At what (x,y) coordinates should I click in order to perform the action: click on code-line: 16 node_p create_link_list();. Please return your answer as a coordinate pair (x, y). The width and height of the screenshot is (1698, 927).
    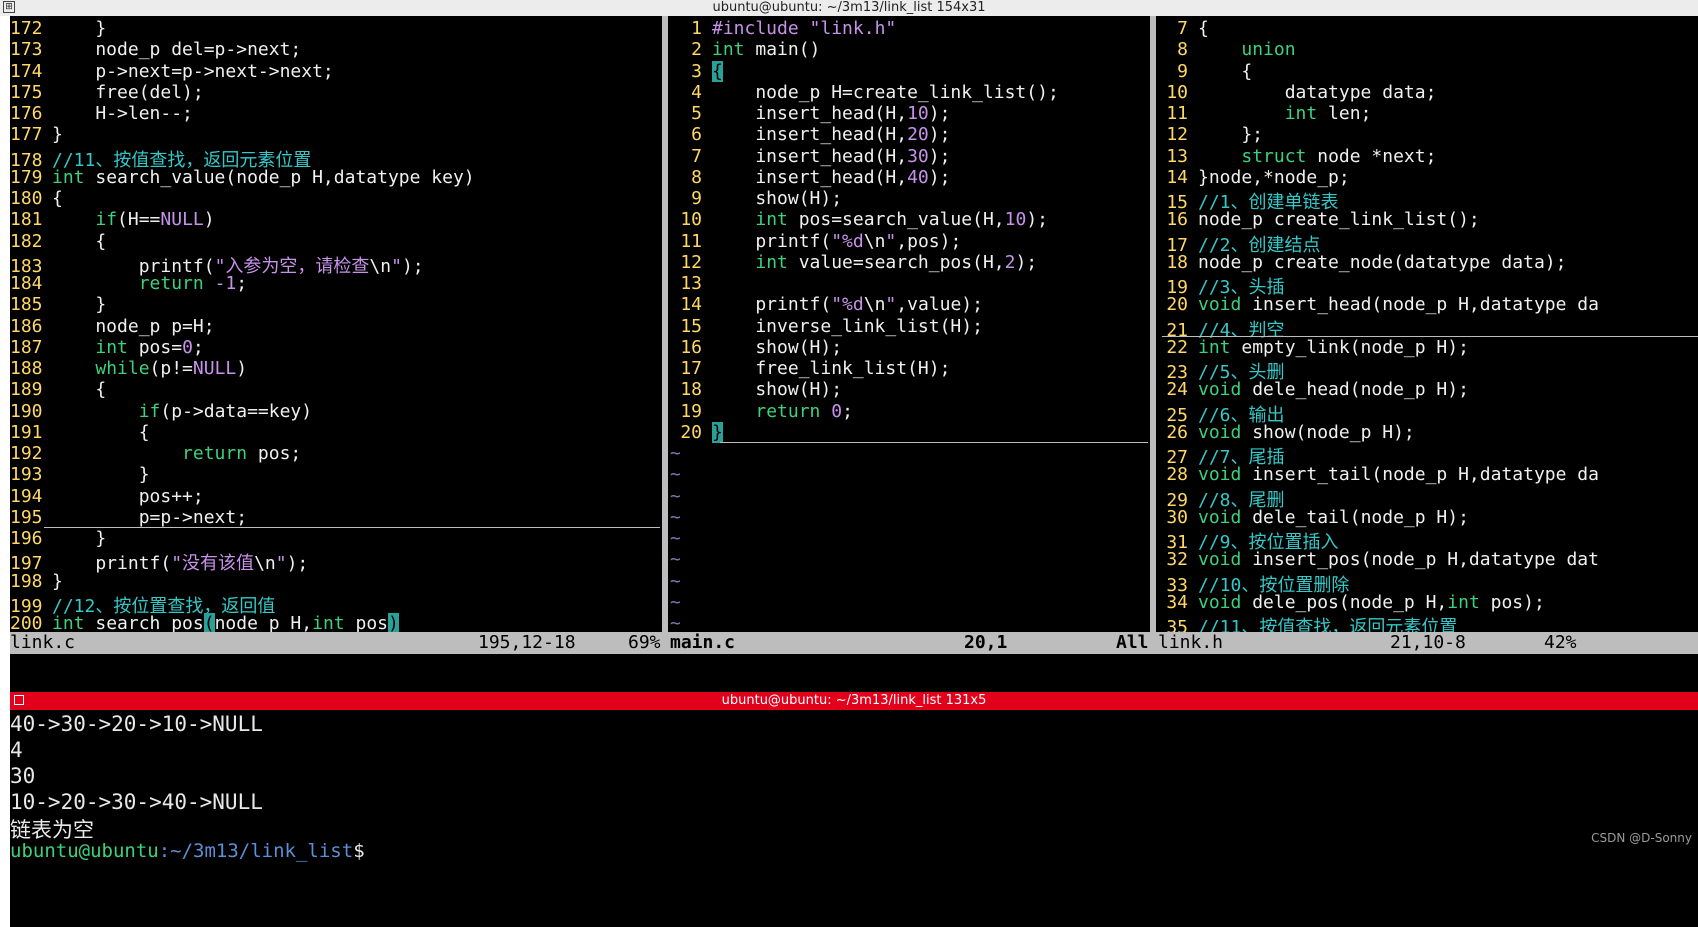
    Looking at the image, I should click on (1318, 220).